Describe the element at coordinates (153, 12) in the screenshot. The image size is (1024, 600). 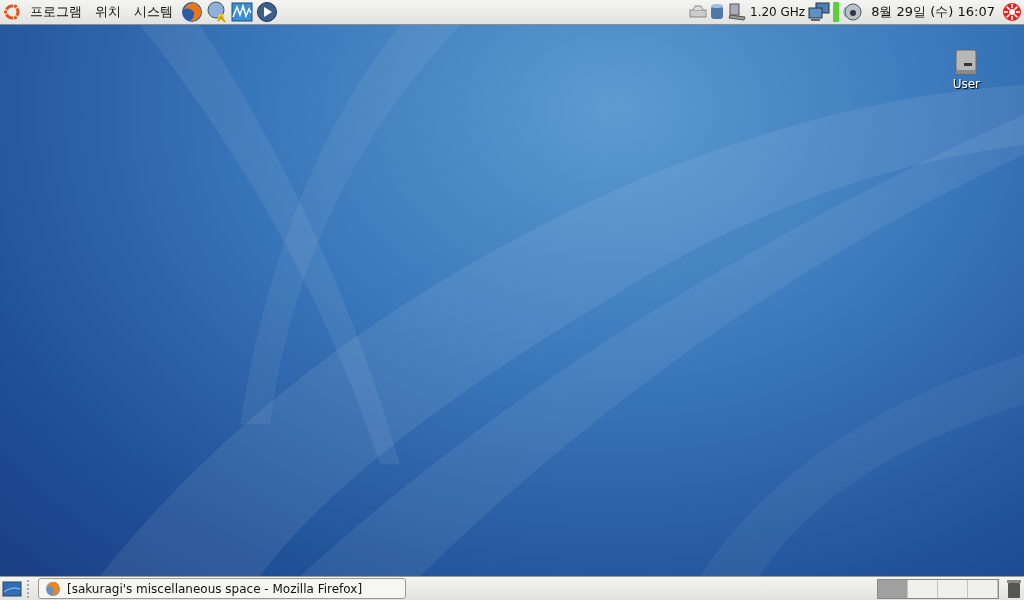
I see `menu-item: 시스템` at that location.